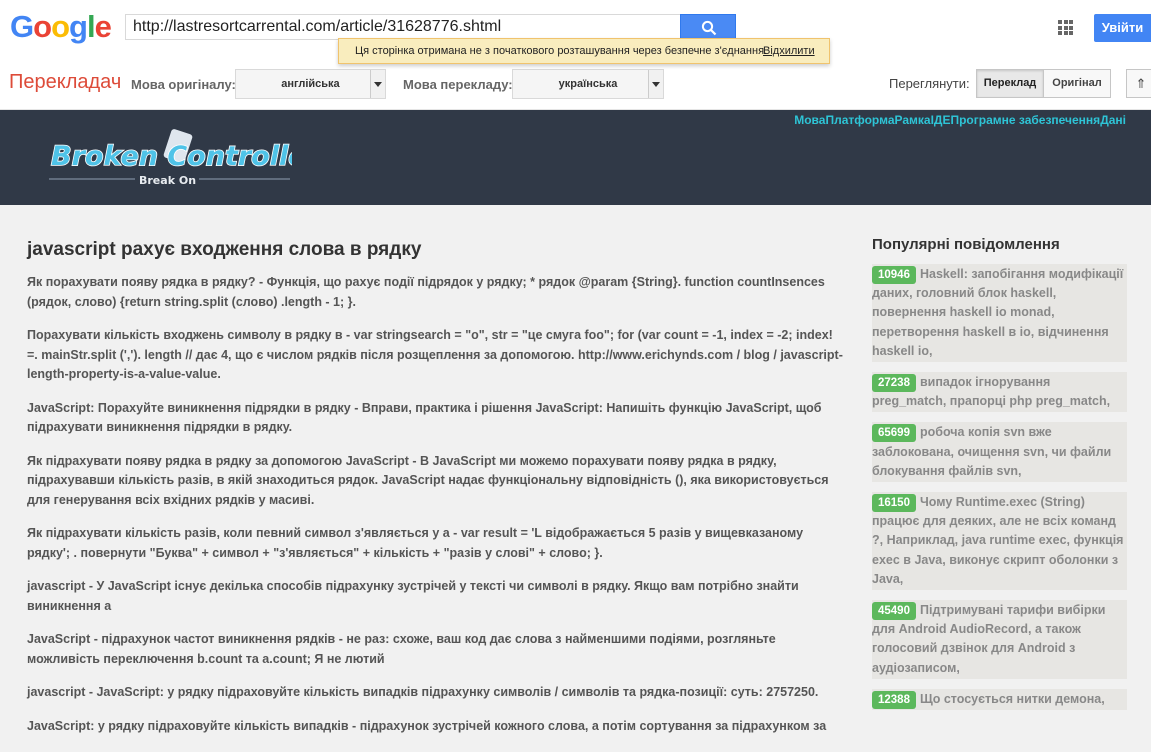 The image size is (1151, 752). What do you see at coordinates (61, 27) in the screenshot?
I see `google-logo: Google` at bounding box center [61, 27].